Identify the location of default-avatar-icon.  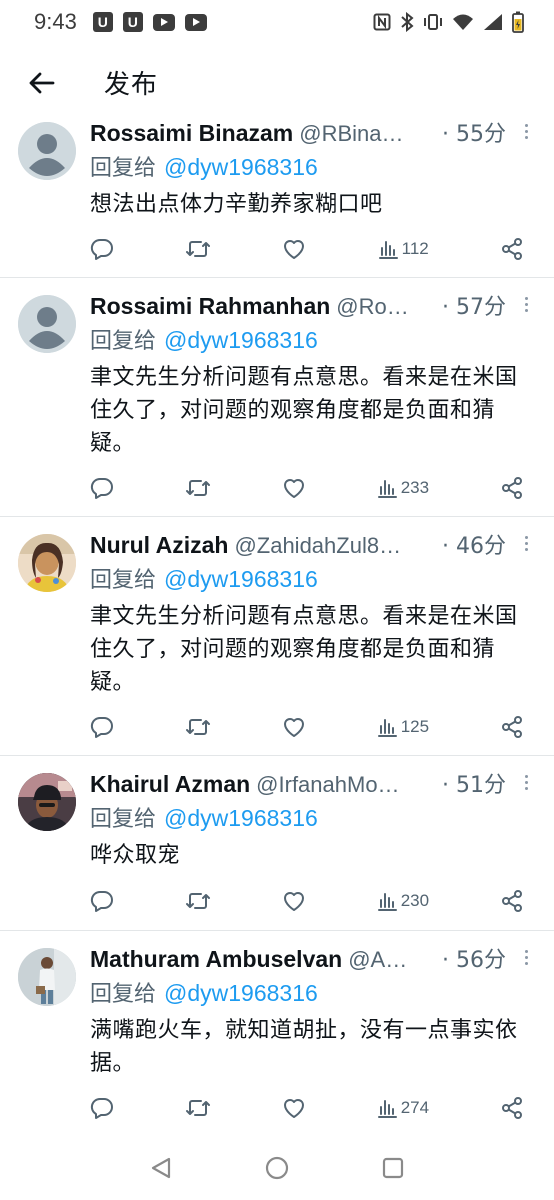
(47, 151).